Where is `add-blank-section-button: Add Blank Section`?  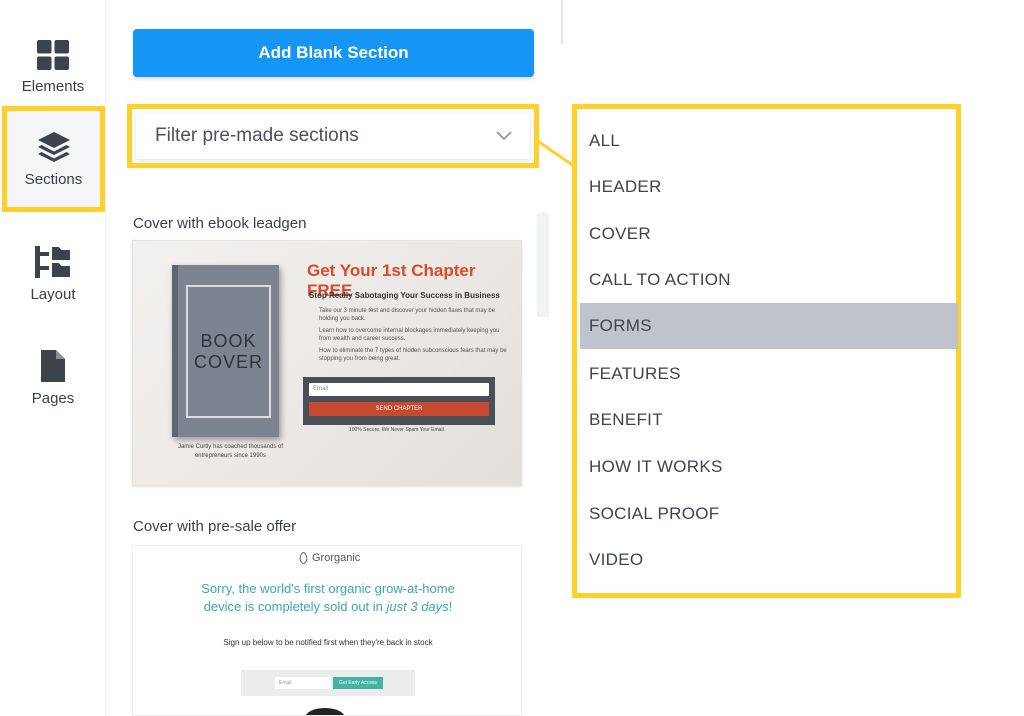 add-blank-section-button: Add Blank Section is located at coordinates (333, 53).